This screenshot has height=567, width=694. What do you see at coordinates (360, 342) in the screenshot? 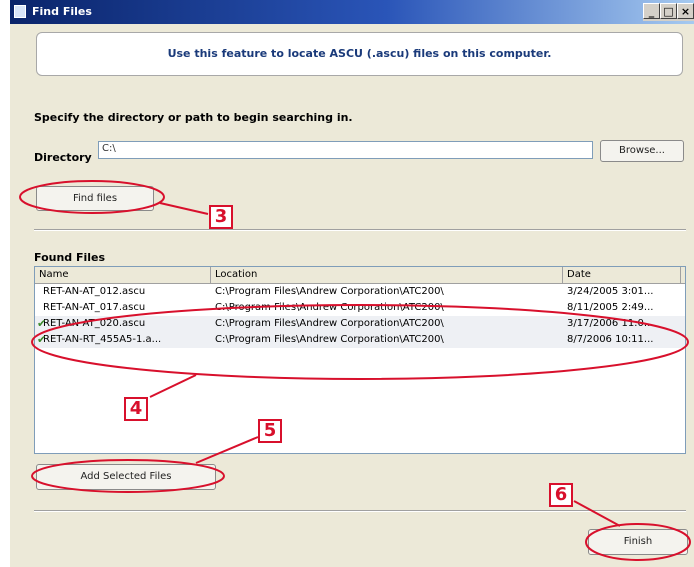
I see `highlight-selected-rows` at bounding box center [360, 342].